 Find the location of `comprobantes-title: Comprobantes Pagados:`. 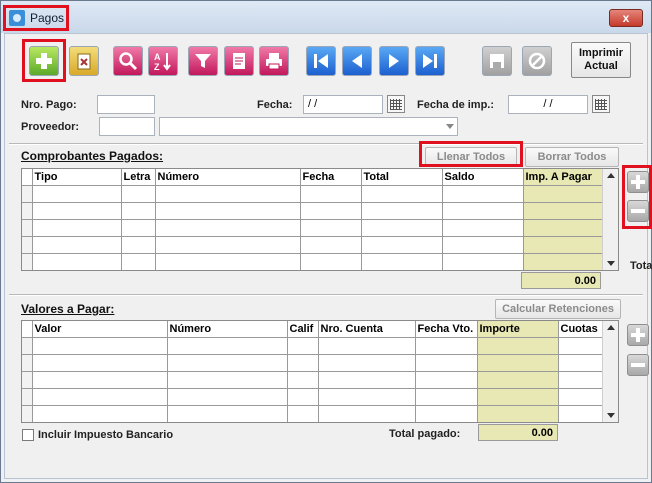

comprobantes-title: Comprobantes Pagados: is located at coordinates (92, 156).